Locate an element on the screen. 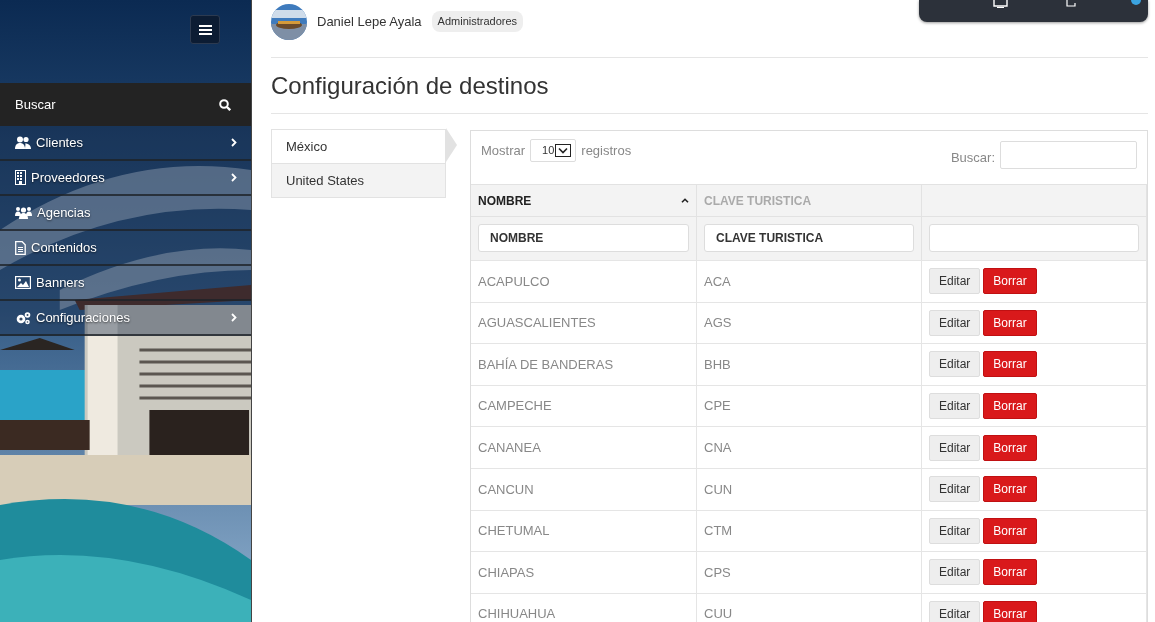 The width and height of the screenshot is (1155, 622). table-cell: BAHÍA DE BANDERAS is located at coordinates (584, 364).